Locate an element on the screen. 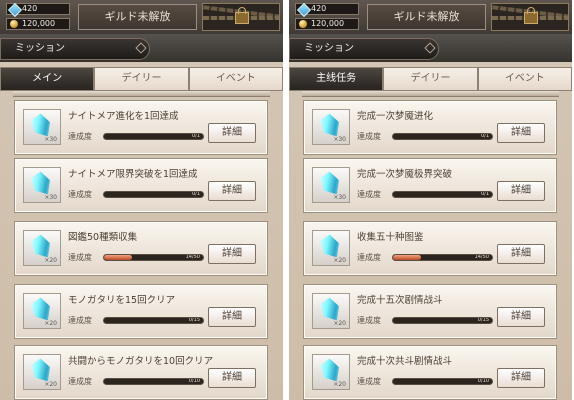 This screenshot has width=574, height=400. mission-title: 共闘からモノガタリを10回クリア is located at coordinates (141, 361).